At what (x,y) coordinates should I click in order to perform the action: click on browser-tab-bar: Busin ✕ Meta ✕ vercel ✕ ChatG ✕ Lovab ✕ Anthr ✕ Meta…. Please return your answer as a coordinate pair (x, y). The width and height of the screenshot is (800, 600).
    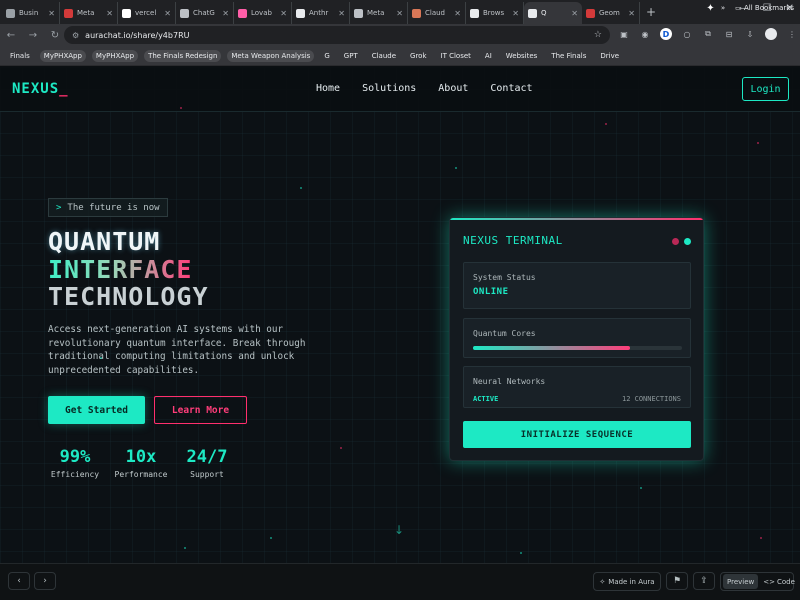
    Looking at the image, I should click on (400, 12).